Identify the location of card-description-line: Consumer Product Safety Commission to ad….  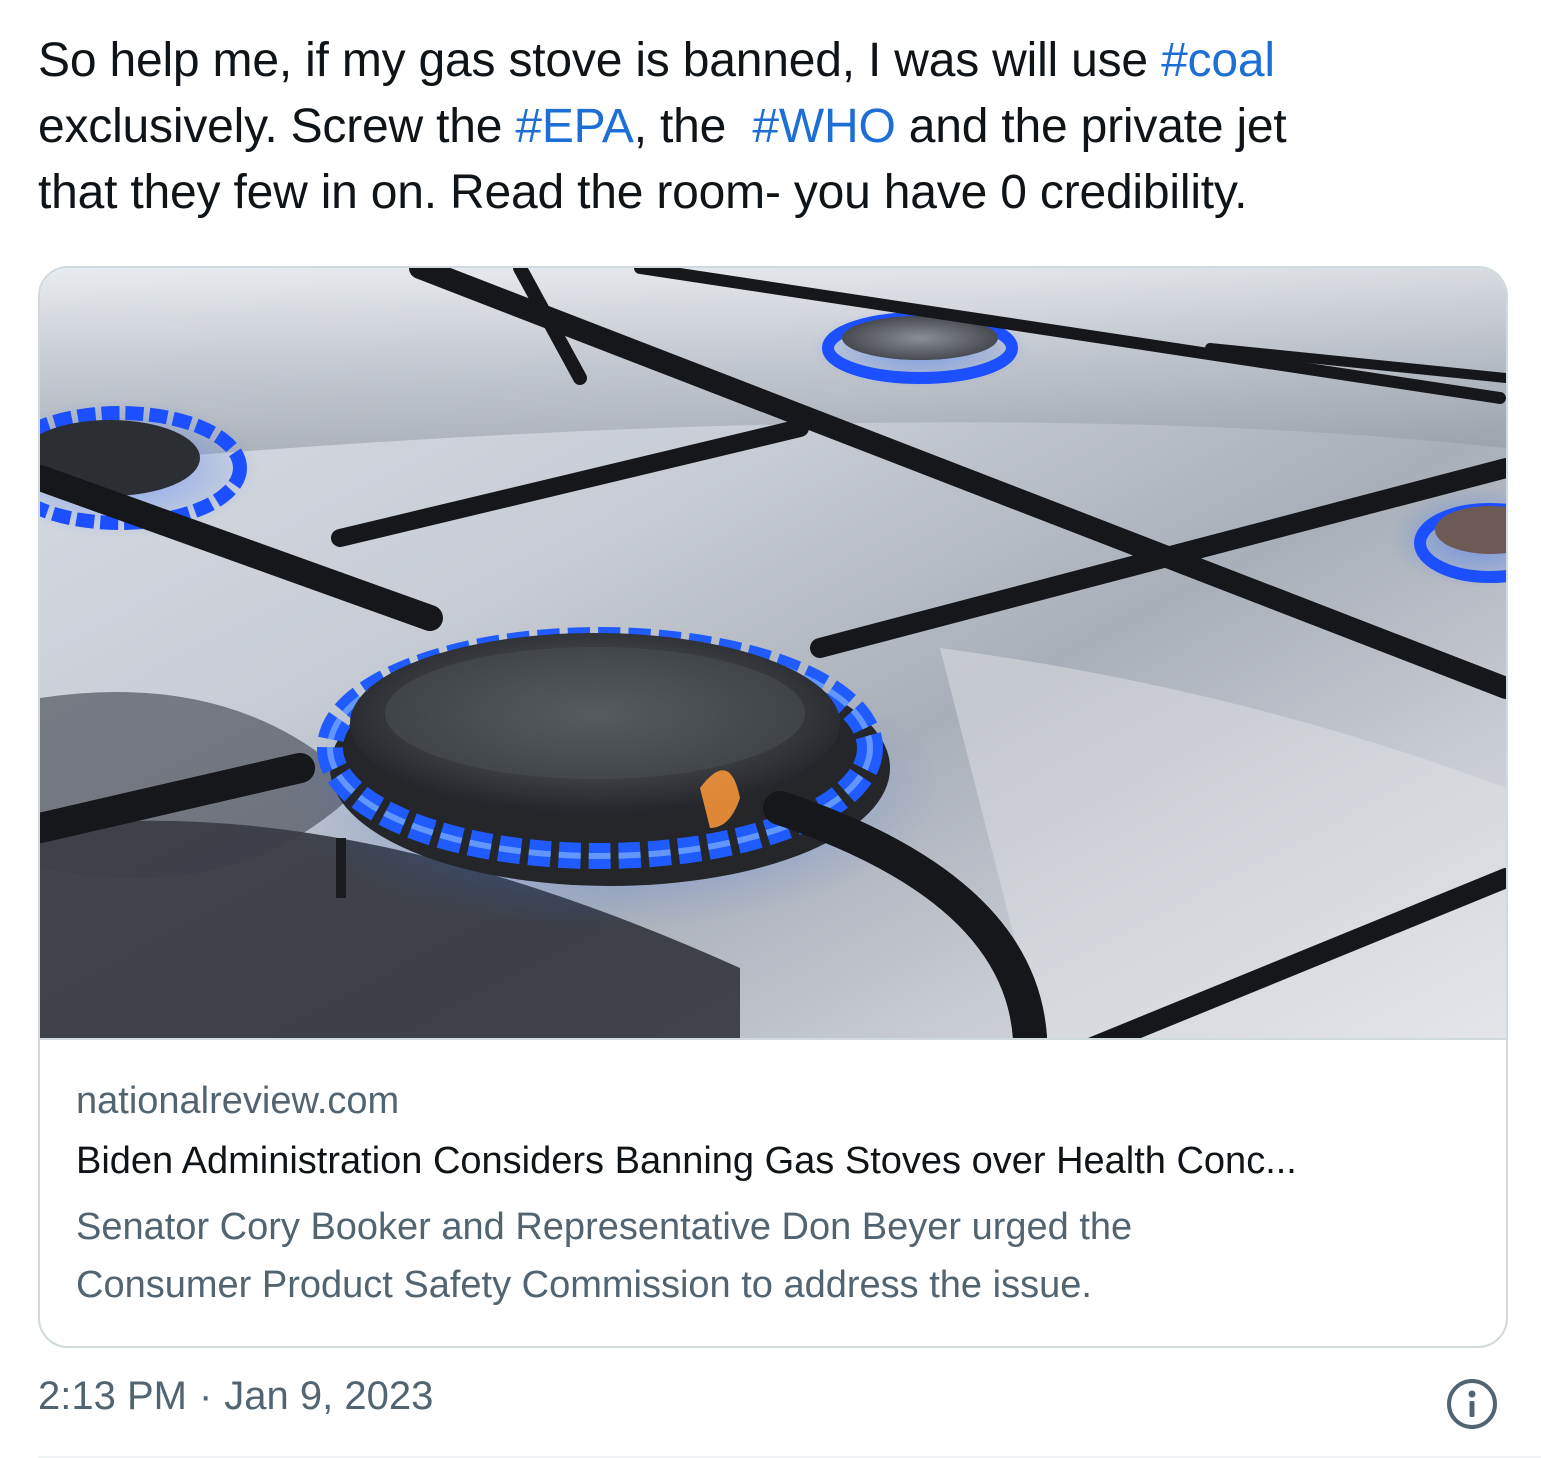
(584, 1285).